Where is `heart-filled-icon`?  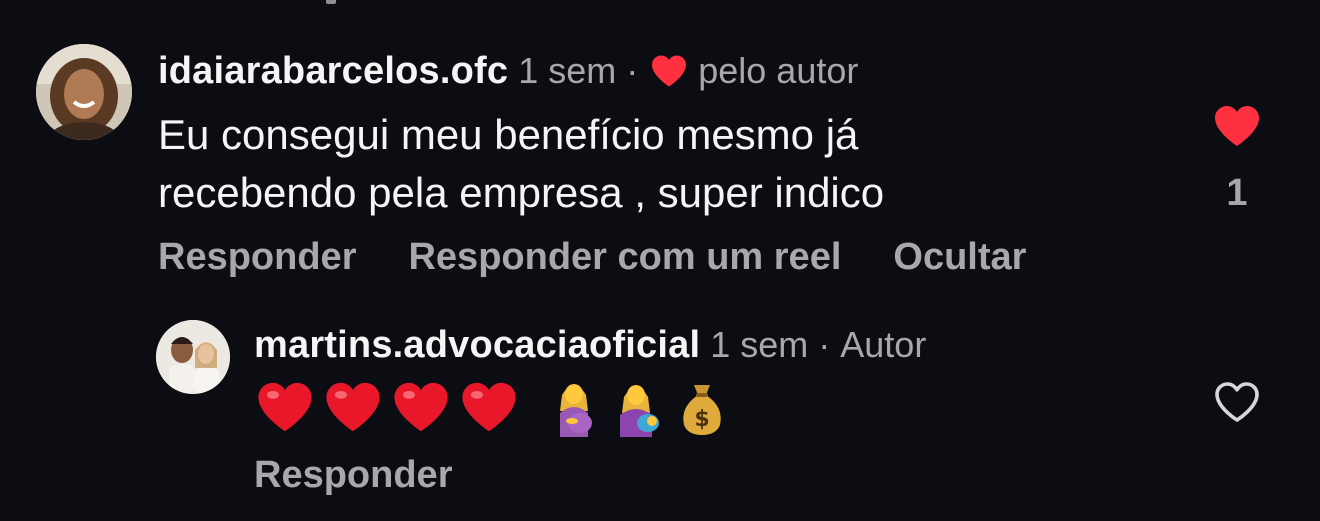
heart-filled-icon is located at coordinates (1237, 126).